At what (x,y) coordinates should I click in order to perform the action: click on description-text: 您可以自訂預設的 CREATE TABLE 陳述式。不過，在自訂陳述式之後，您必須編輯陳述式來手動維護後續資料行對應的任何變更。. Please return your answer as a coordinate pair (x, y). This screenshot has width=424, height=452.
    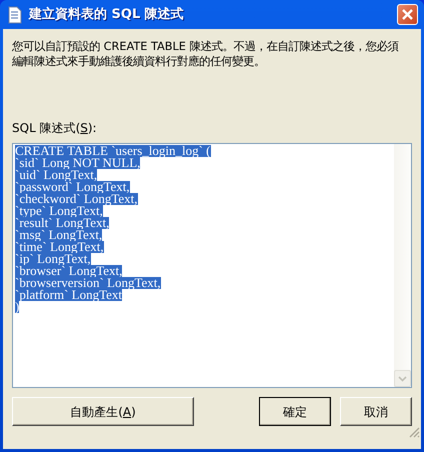
    Looking at the image, I should click on (206, 54).